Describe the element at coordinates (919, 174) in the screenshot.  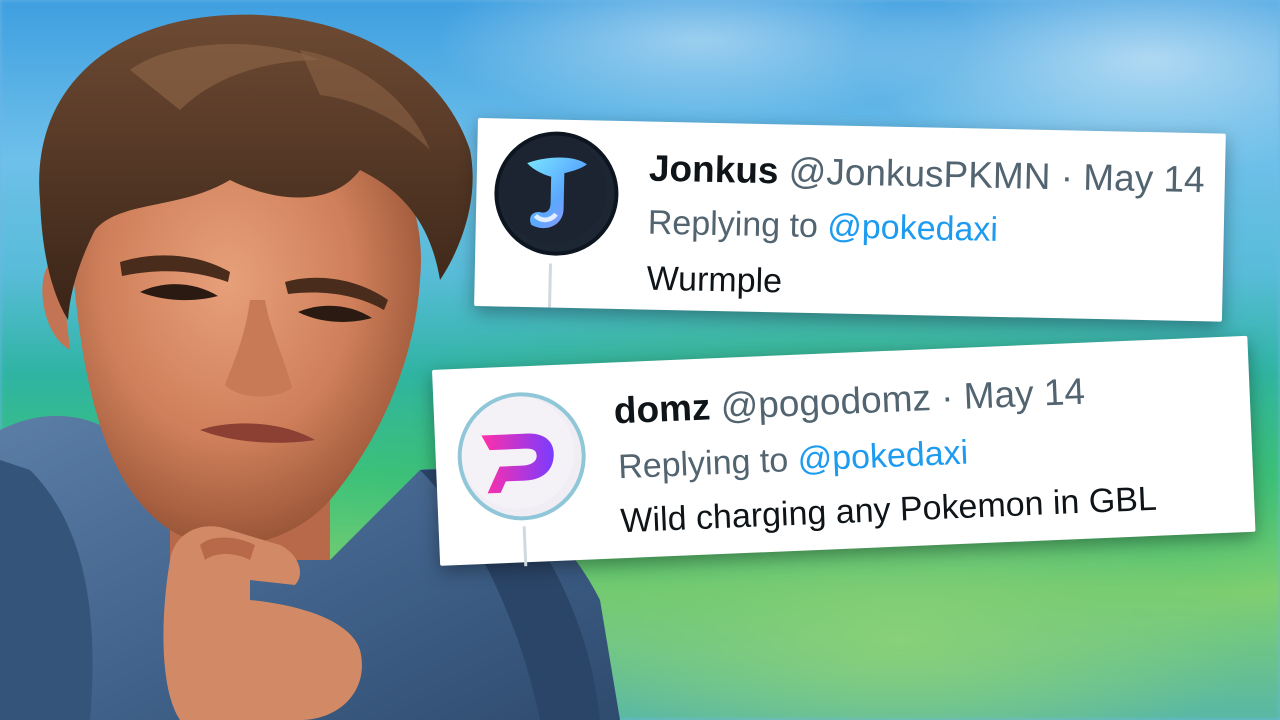
I see `author-handle: @JonkusPKMN` at that location.